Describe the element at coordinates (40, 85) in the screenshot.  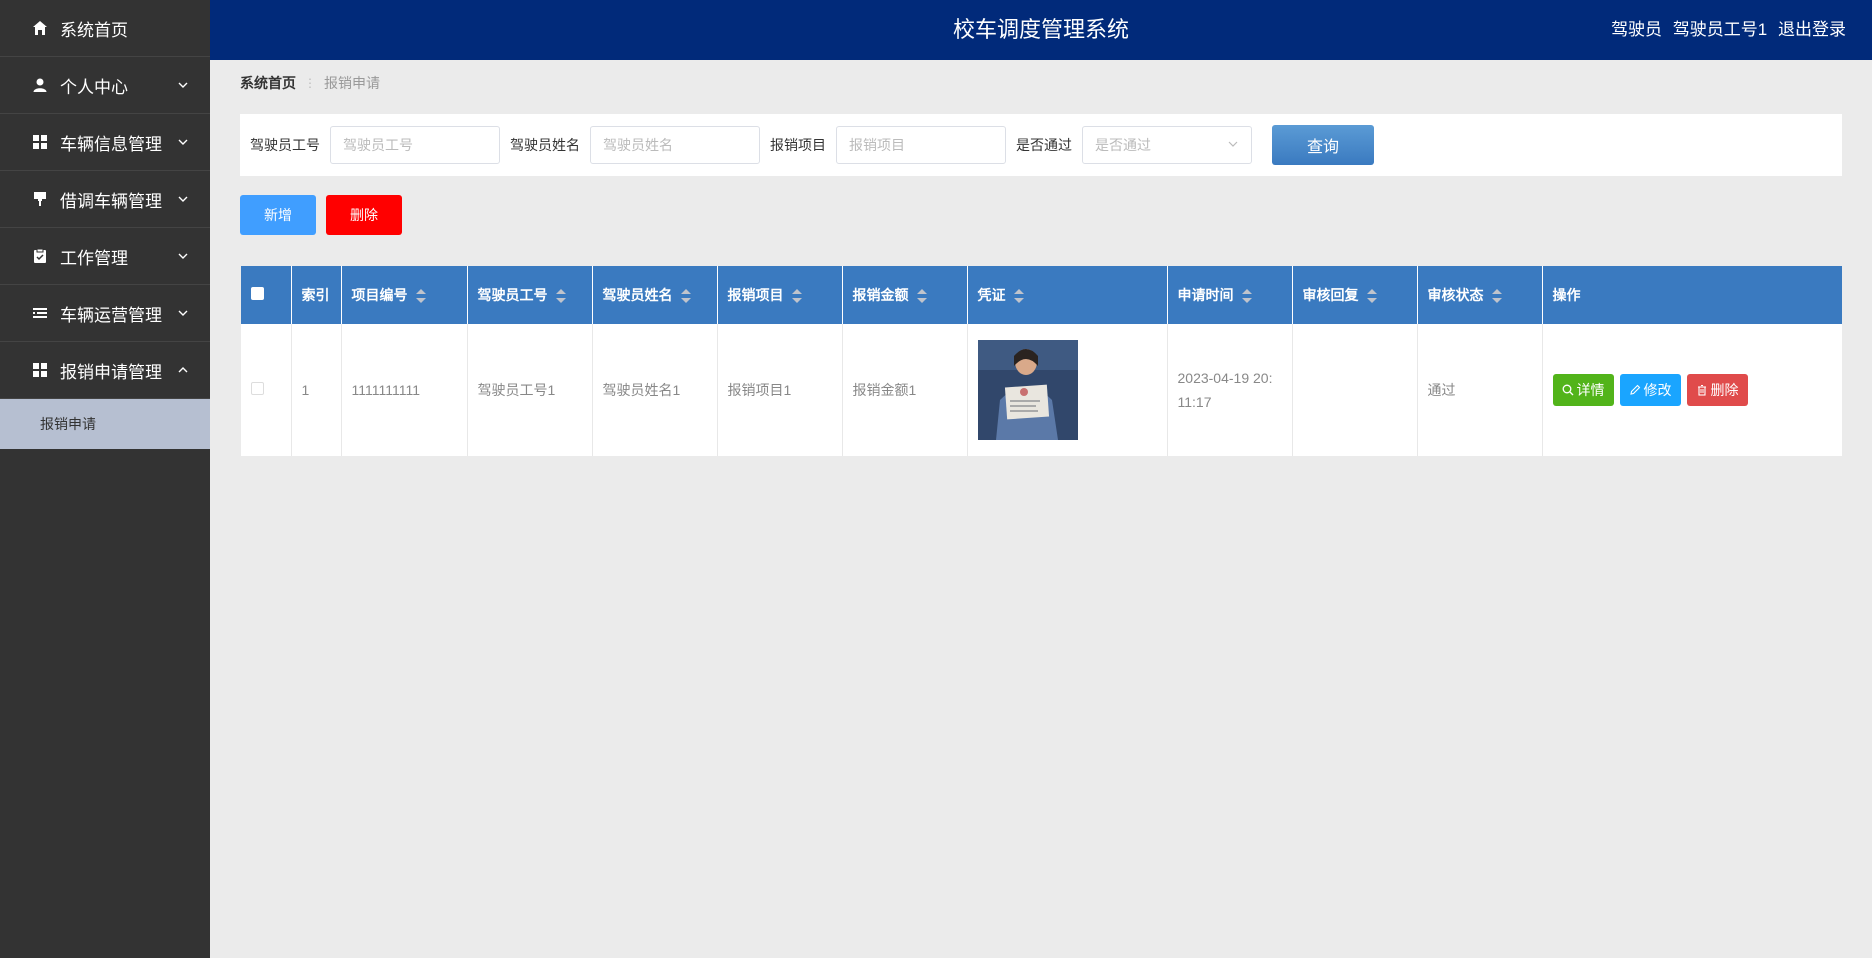
I see `user-icon` at that location.